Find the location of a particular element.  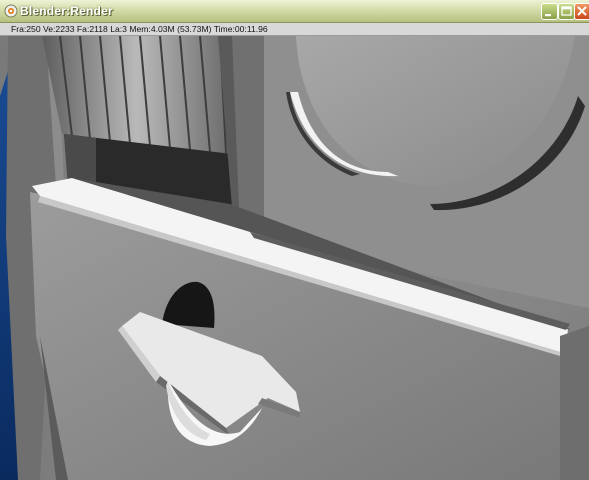

close-icon is located at coordinates (582, 11).